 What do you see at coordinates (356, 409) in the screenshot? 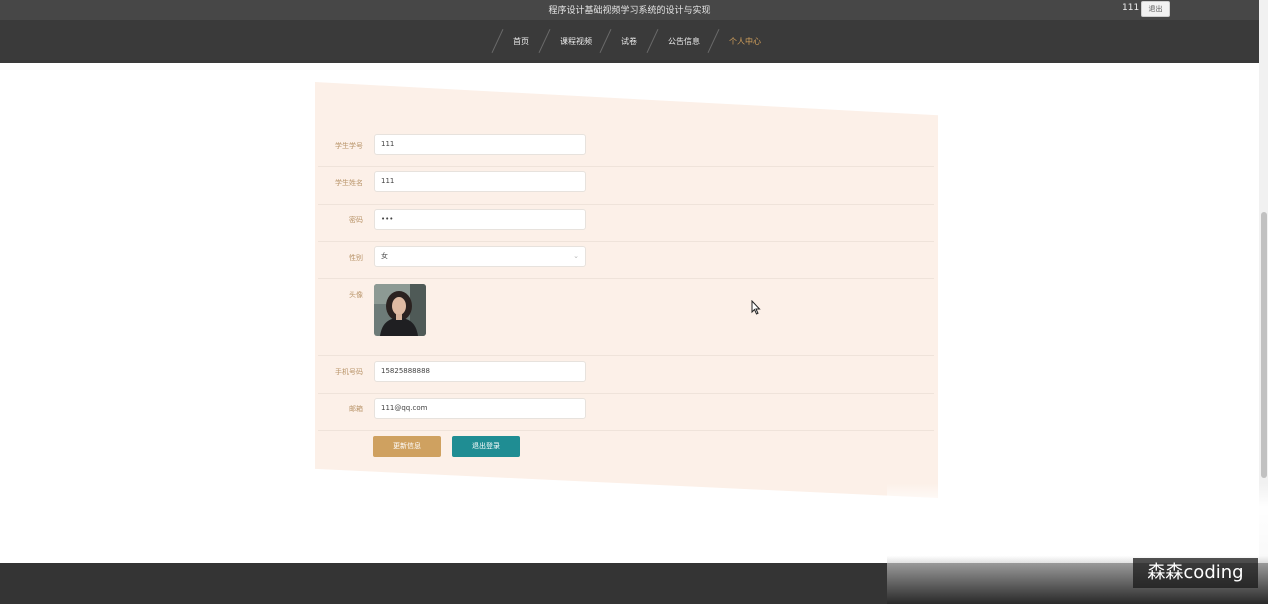
I see `email-label: 邮箱` at bounding box center [356, 409].